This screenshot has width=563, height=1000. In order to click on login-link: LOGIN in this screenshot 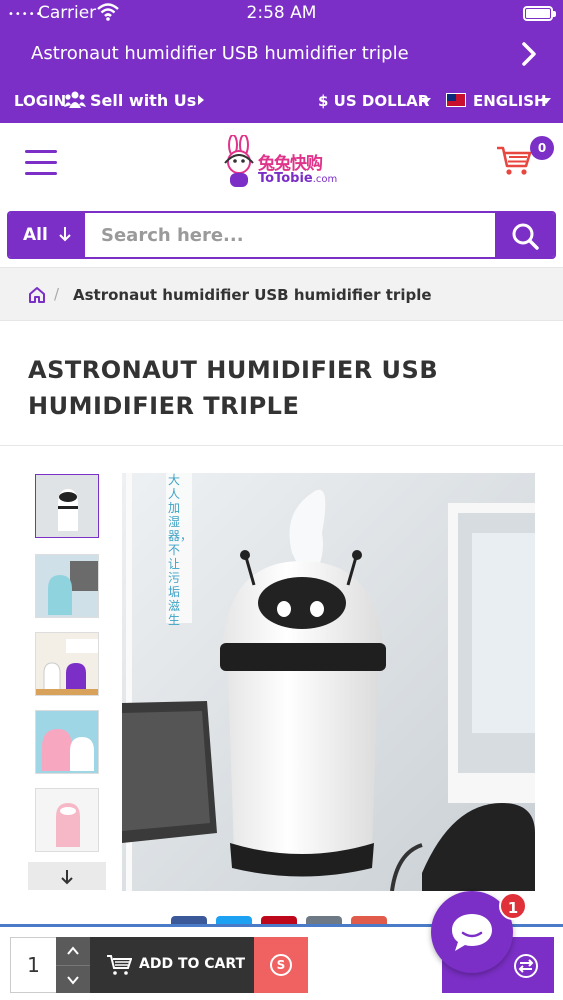, I will do `click(40, 101)`.